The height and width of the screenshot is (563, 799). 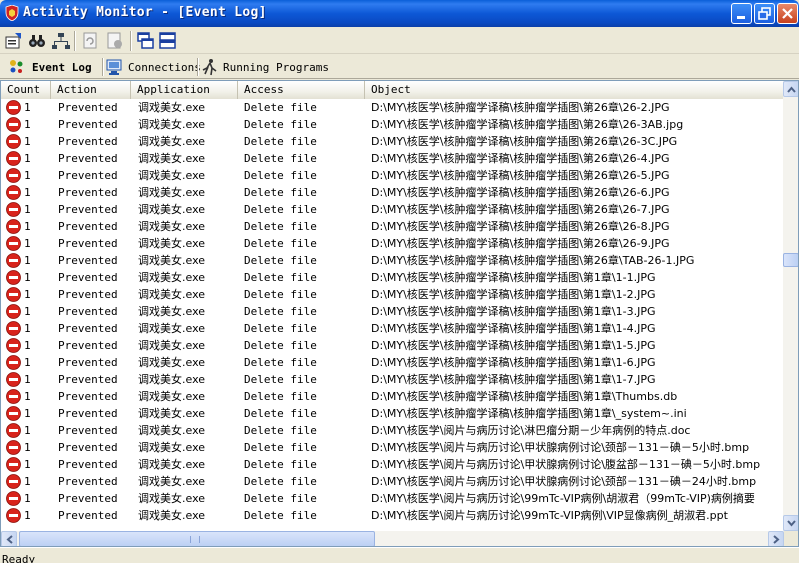 I want to click on column-header-count: Count, so click(x=26, y=90).